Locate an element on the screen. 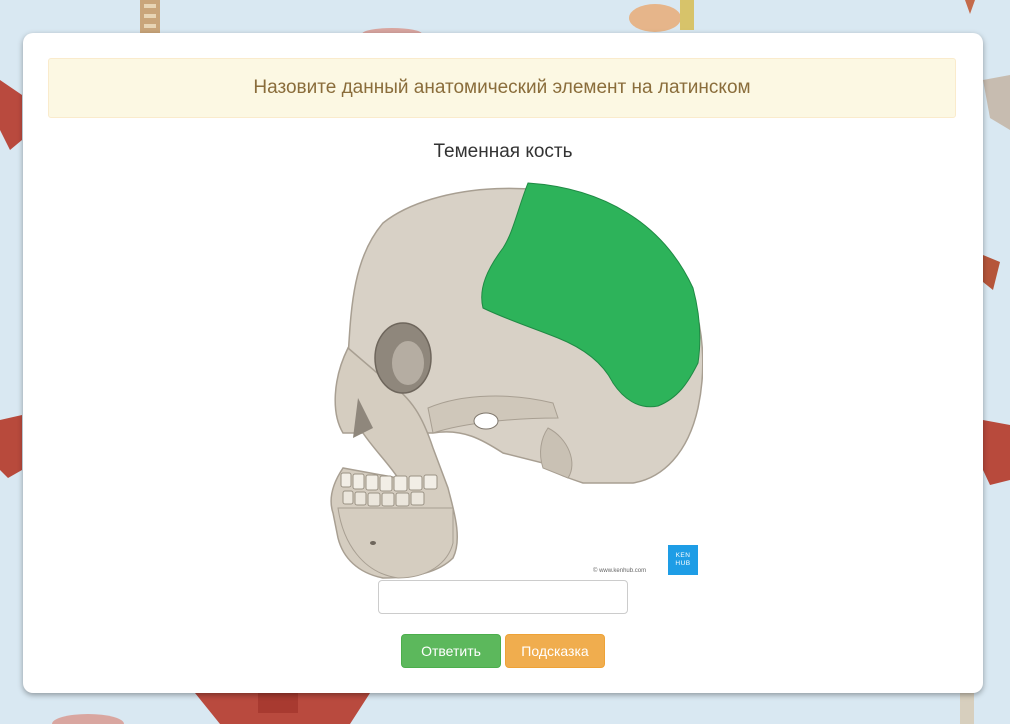  pelvis-decoration is located at coordinates (282, 708).